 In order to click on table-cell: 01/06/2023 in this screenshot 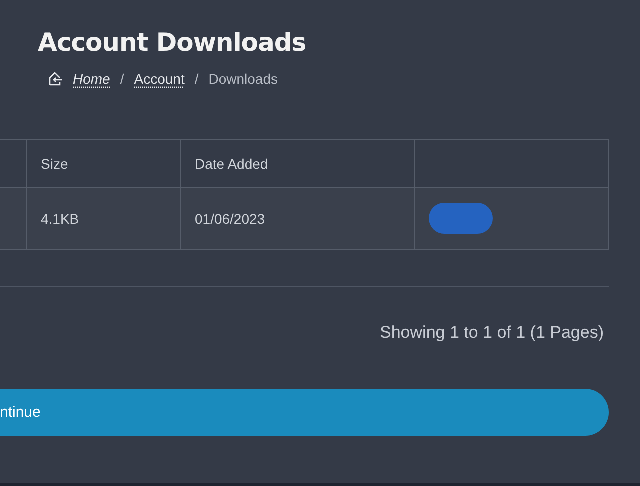, I will do `click(298, 218)`.